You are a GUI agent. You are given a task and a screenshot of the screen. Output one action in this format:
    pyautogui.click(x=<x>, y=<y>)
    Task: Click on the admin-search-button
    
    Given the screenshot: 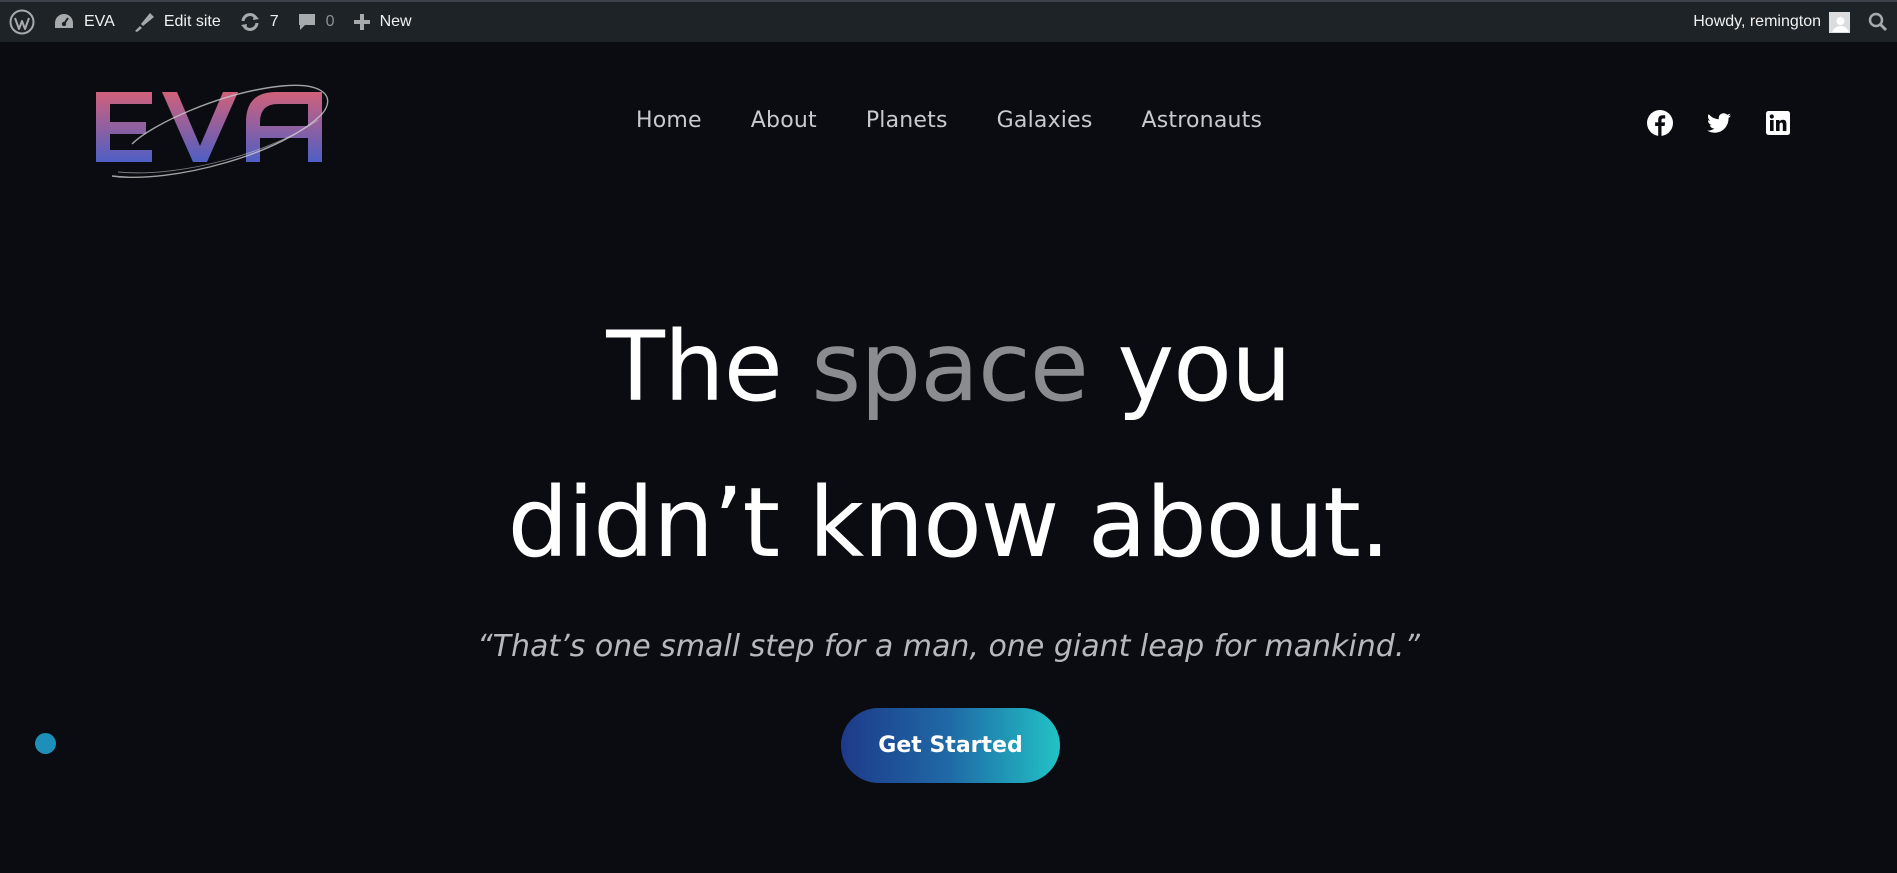 What is the action you would take?
    pyautogui.click(x=1878, y=22)
    